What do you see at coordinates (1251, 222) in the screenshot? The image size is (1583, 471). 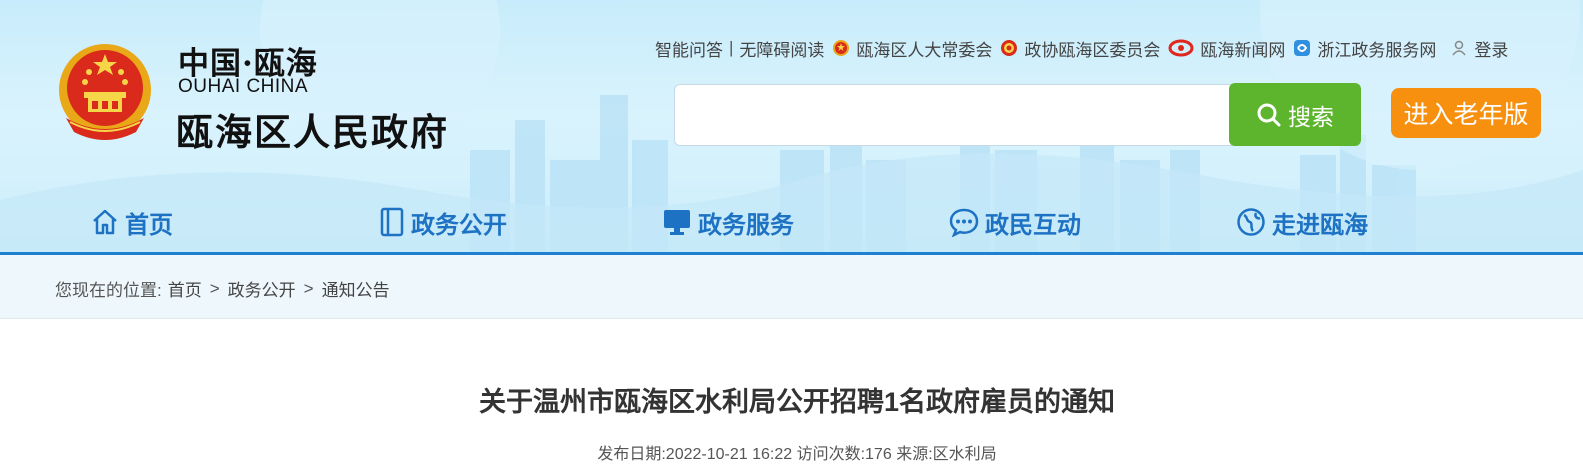 I see `globe-icon` at bounding box center [1251, 222].